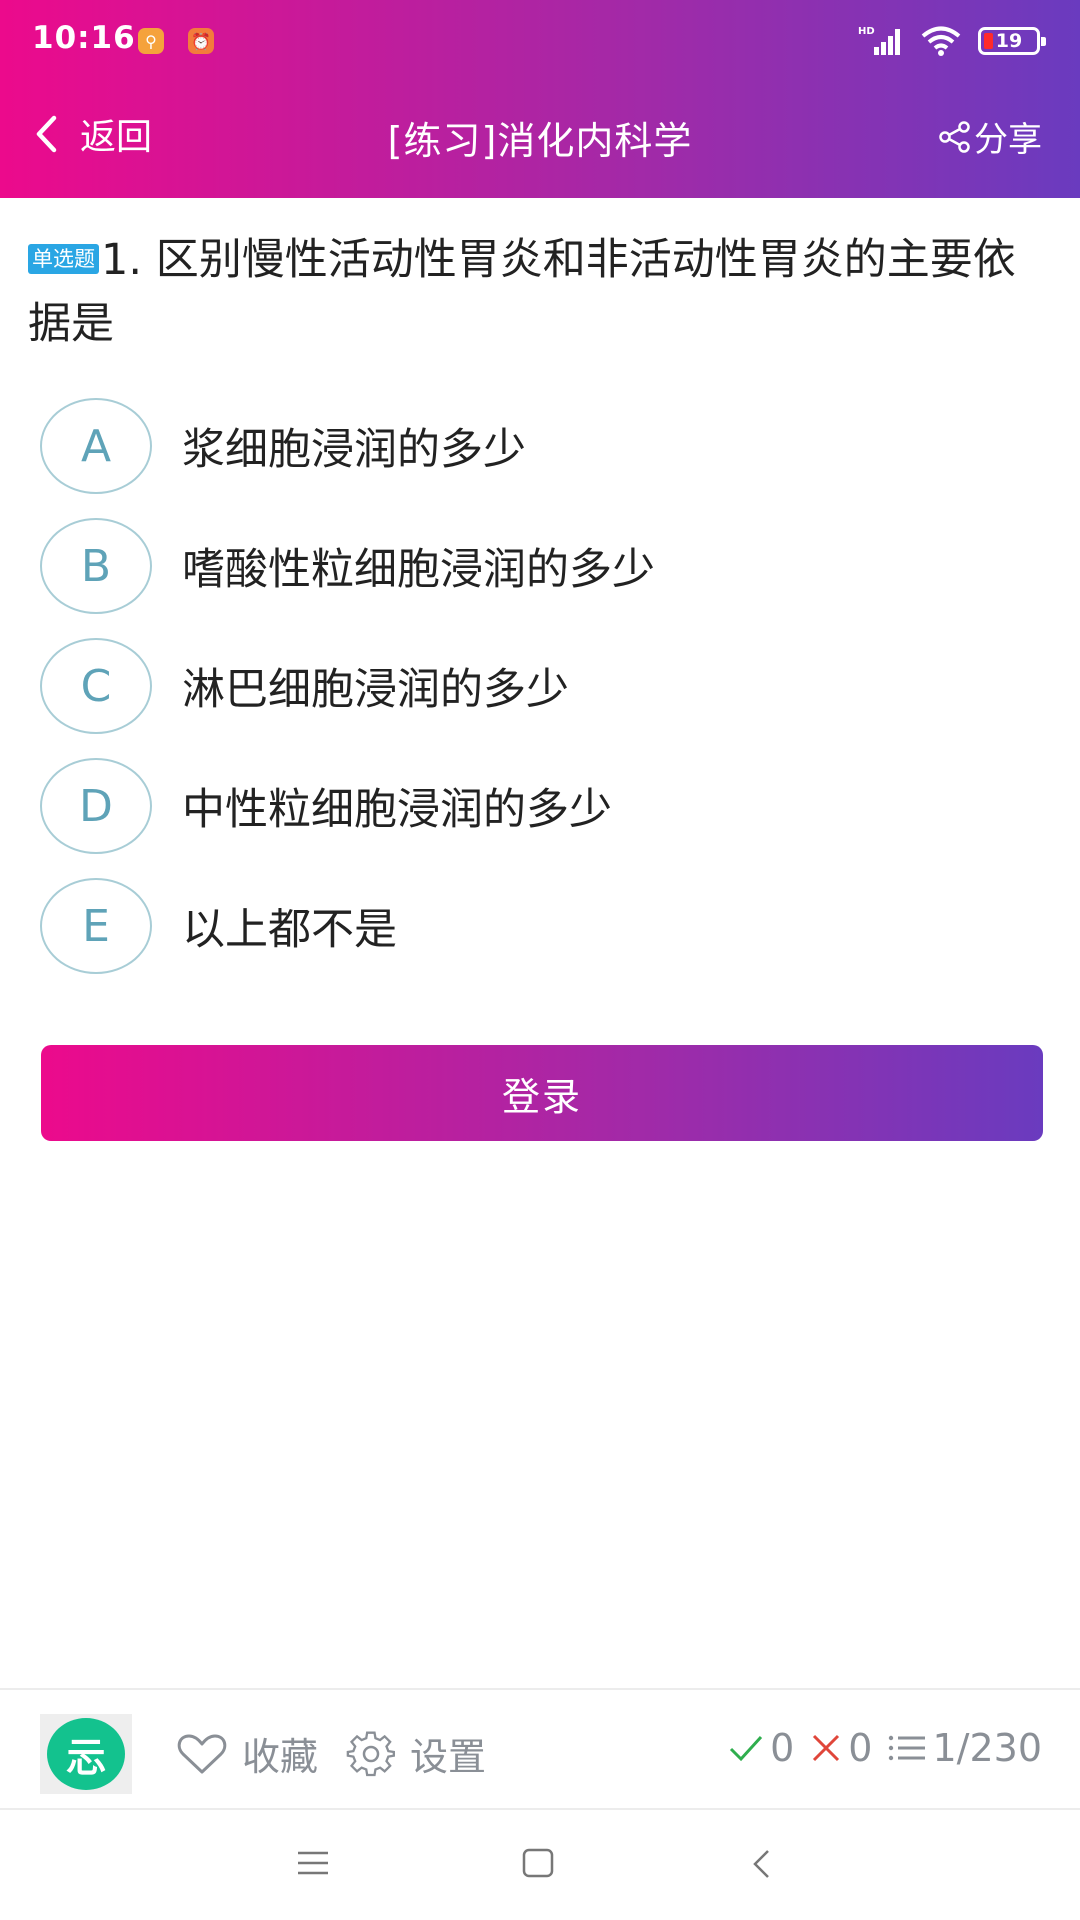 Image resolution: width=1080 pixels, height=1920 pixels. I want to click on favorite-button: 收藏, so click(247, 1753).